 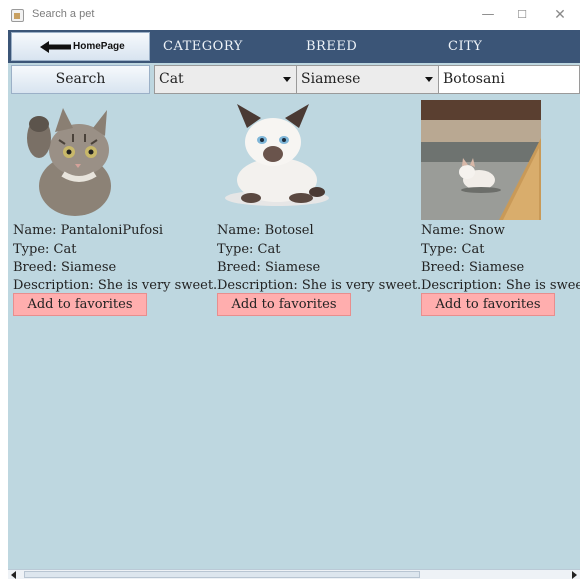 What do you see at coordinates (367, 79) in the screenshot?
I see `breed-select: Siamese` at bounding box center [367, 79].